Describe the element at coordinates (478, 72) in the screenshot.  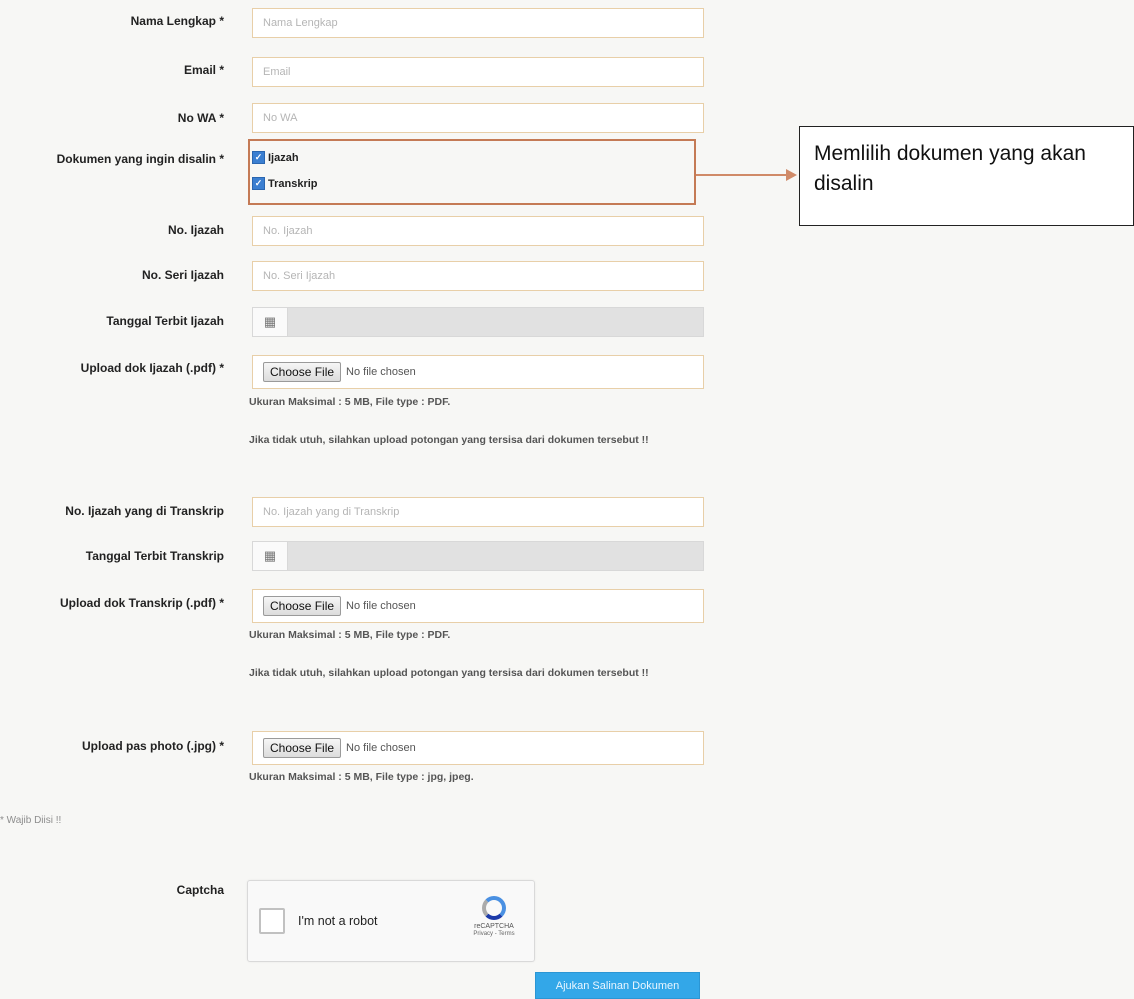
I see `email-input: Email` at that location.